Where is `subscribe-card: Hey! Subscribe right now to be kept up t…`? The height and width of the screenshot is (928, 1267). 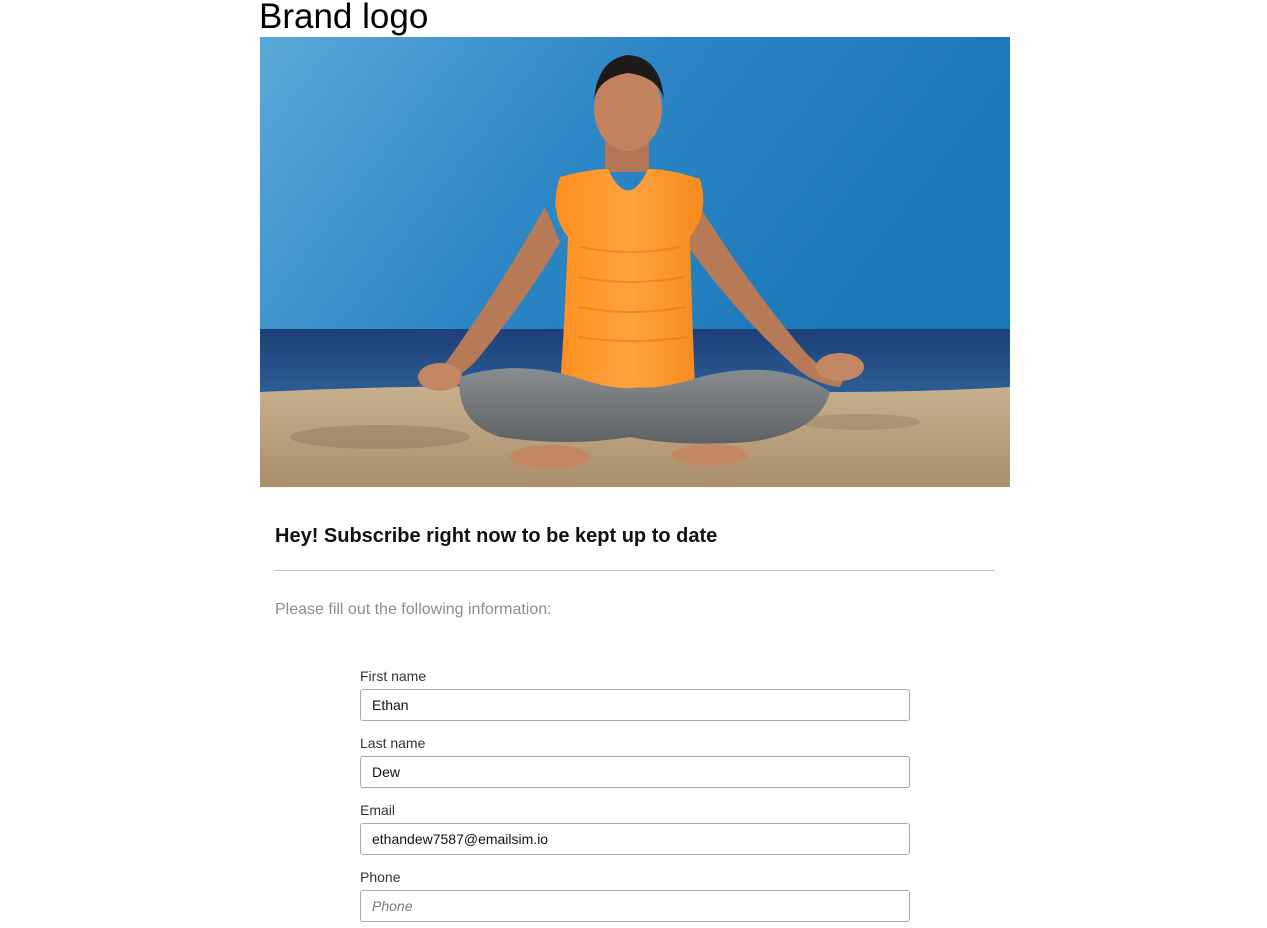
subscribe-card: Hey! Subscribe right now to be kept up t… is located at coordinates (635, 570).